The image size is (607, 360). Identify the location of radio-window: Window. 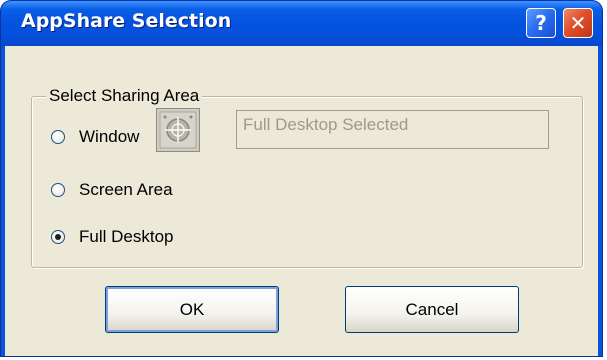
(95, 137).